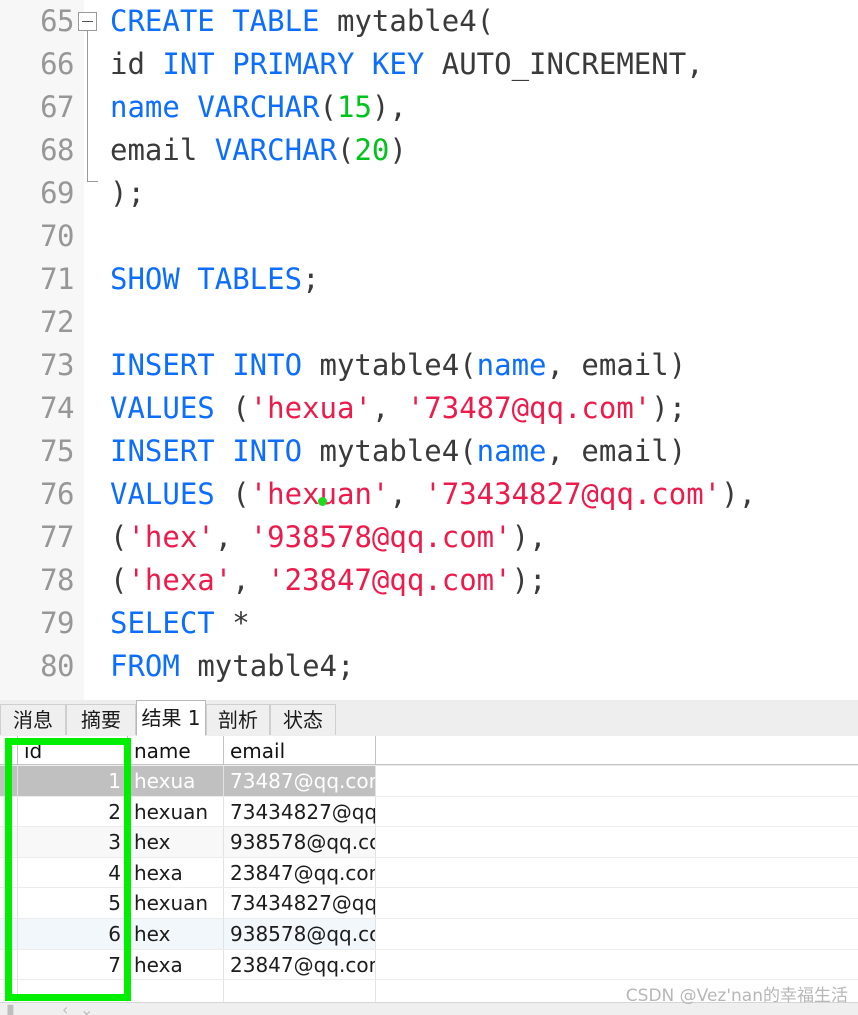 The image size is (858, 1015). I want to click on table-row: 1 hexua 73487@qq.com, so click(429, 781).